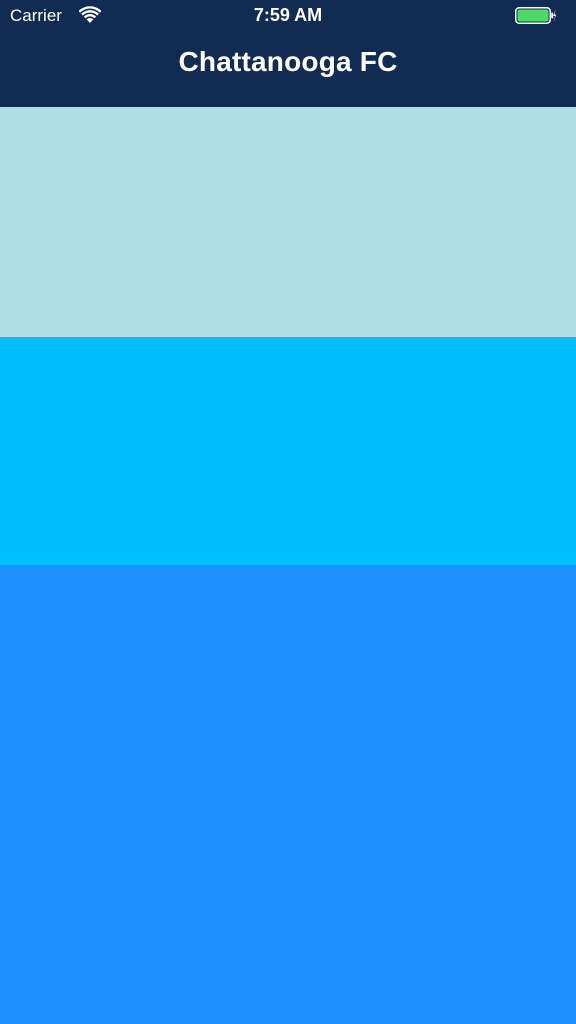 This screenshot has width=576, height=1024. What do you see at coordinates (535, 15) in the screenshot?
I see `battery-charging-icon` at bounding box center [535, 15].